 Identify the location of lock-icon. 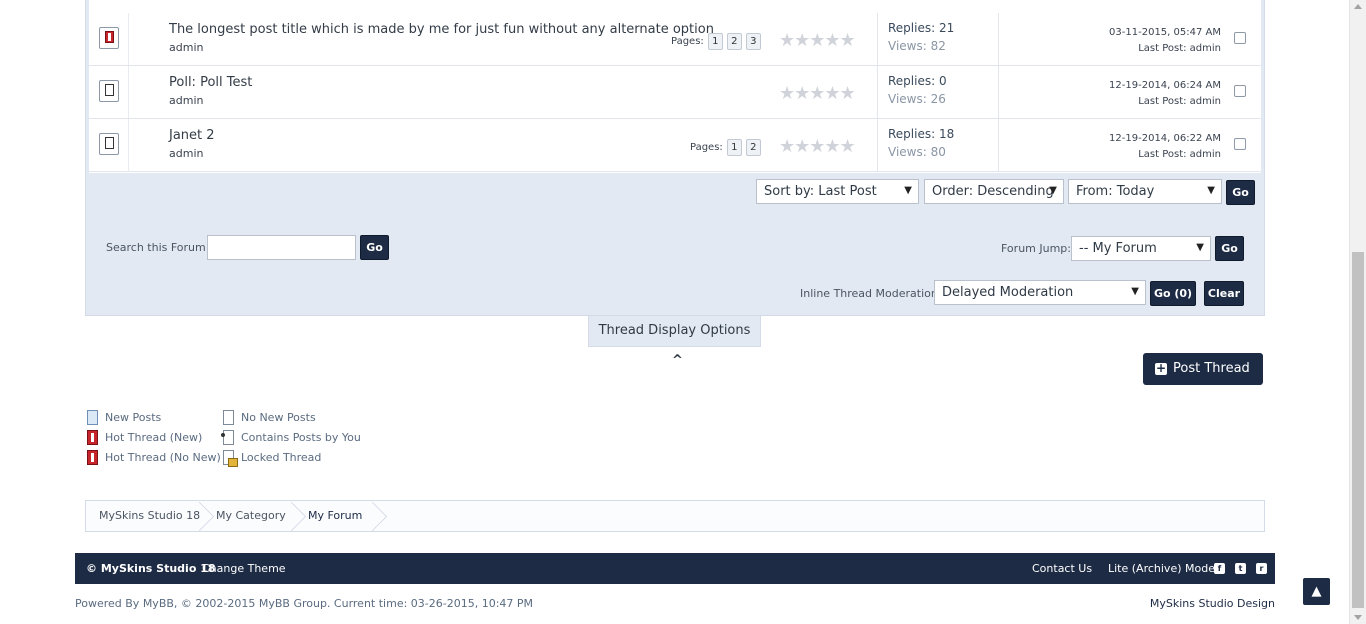
(230, 458).